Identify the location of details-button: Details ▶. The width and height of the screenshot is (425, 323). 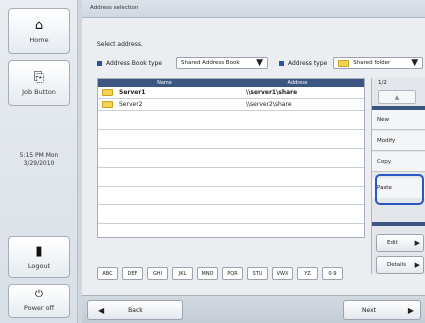
(400, 265).